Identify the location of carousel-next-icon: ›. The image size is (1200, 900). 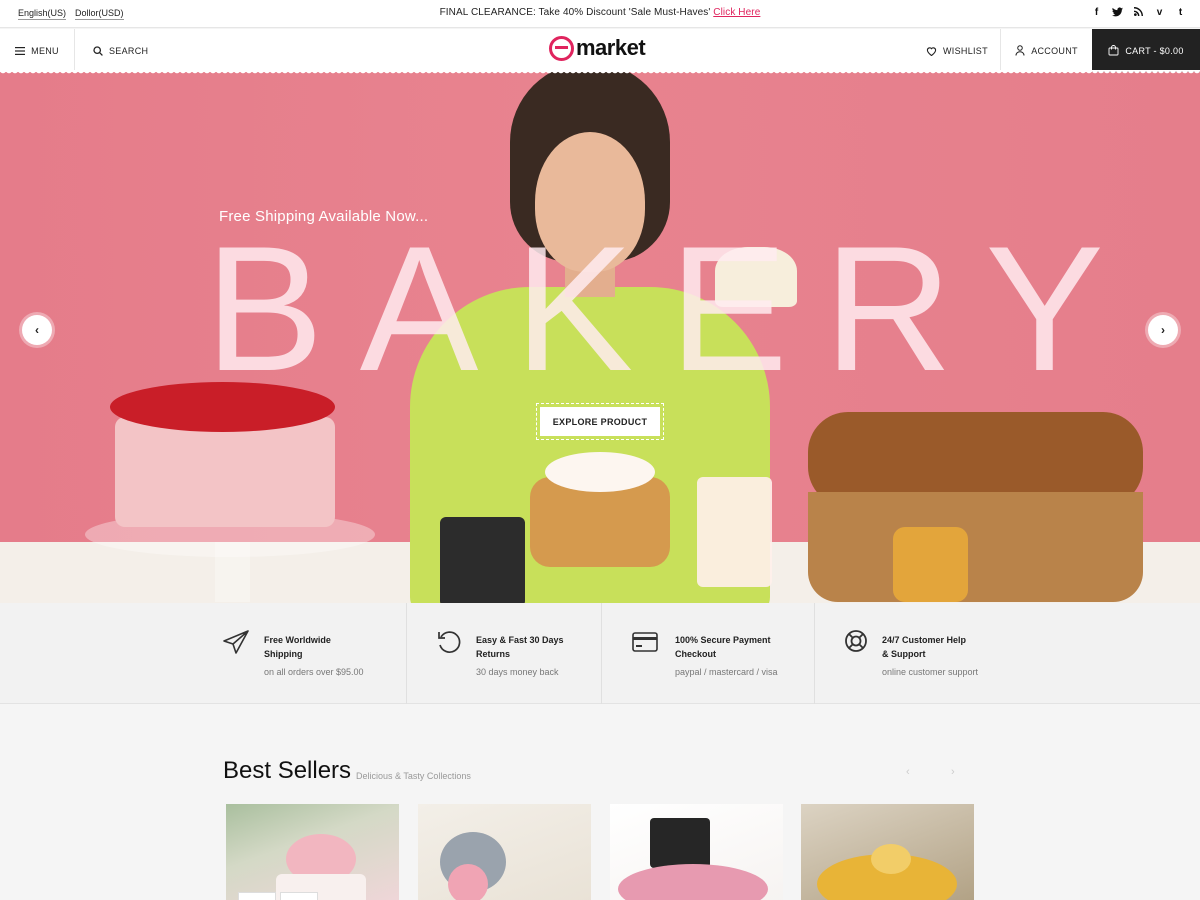
(953, 772).